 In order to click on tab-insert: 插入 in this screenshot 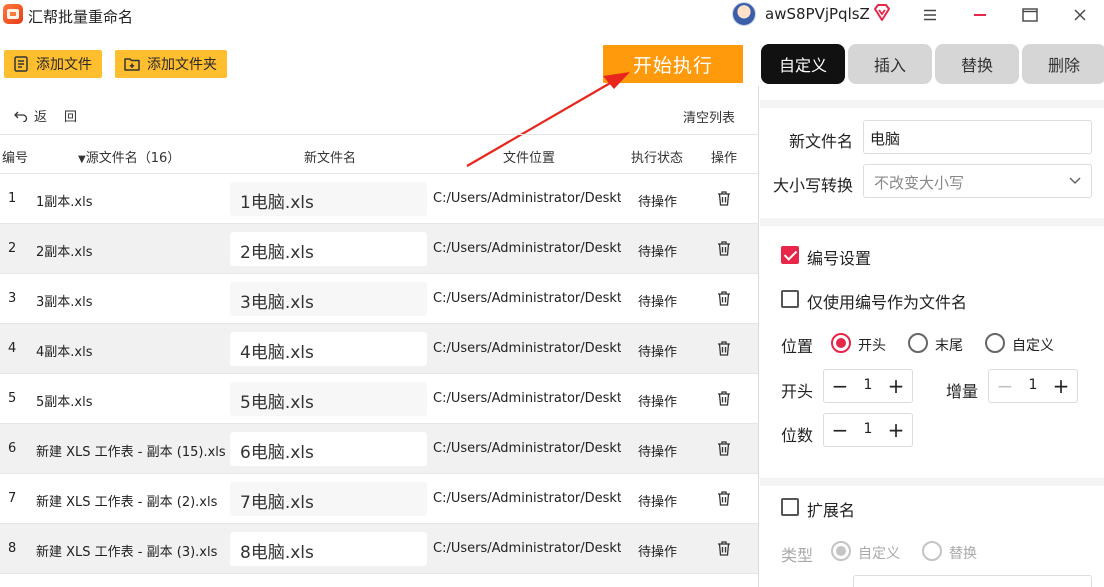, I will do `click(890, 64)`.